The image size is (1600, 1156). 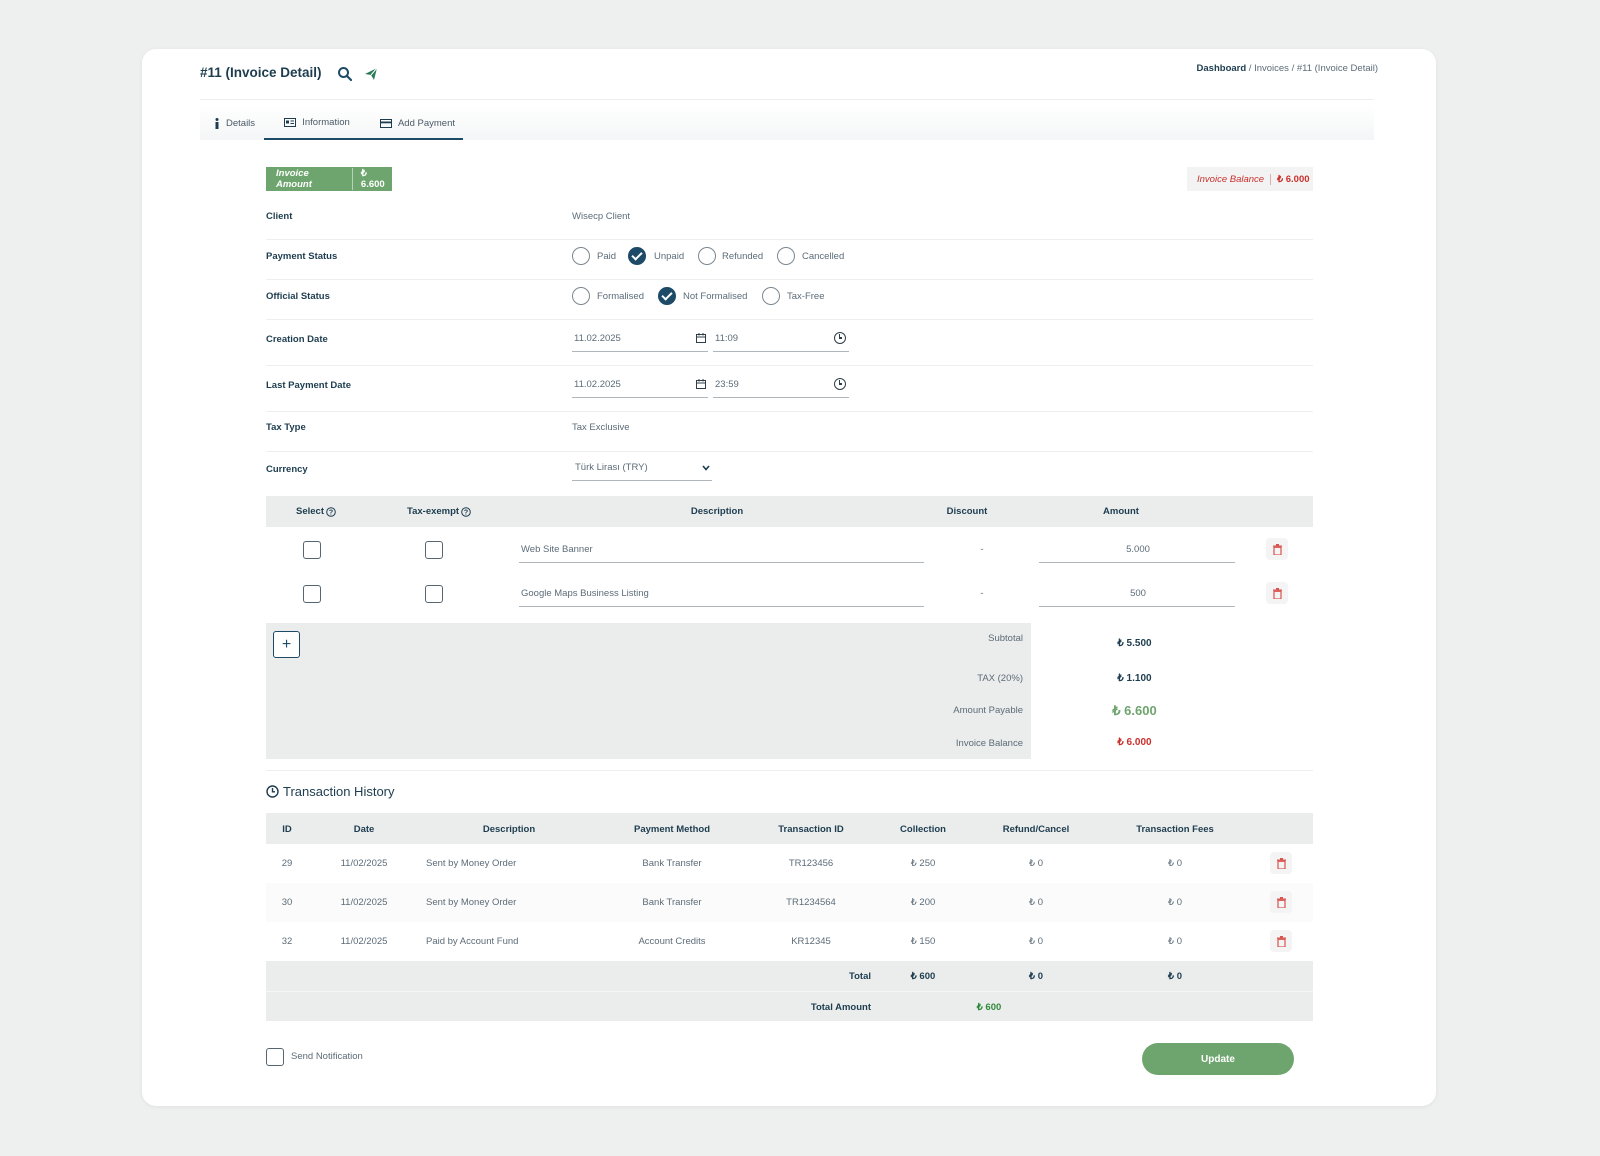 What do you see at coordinates (371, 74) in the screenshot?
I see `send-icon` at bounding box center [371, 74].